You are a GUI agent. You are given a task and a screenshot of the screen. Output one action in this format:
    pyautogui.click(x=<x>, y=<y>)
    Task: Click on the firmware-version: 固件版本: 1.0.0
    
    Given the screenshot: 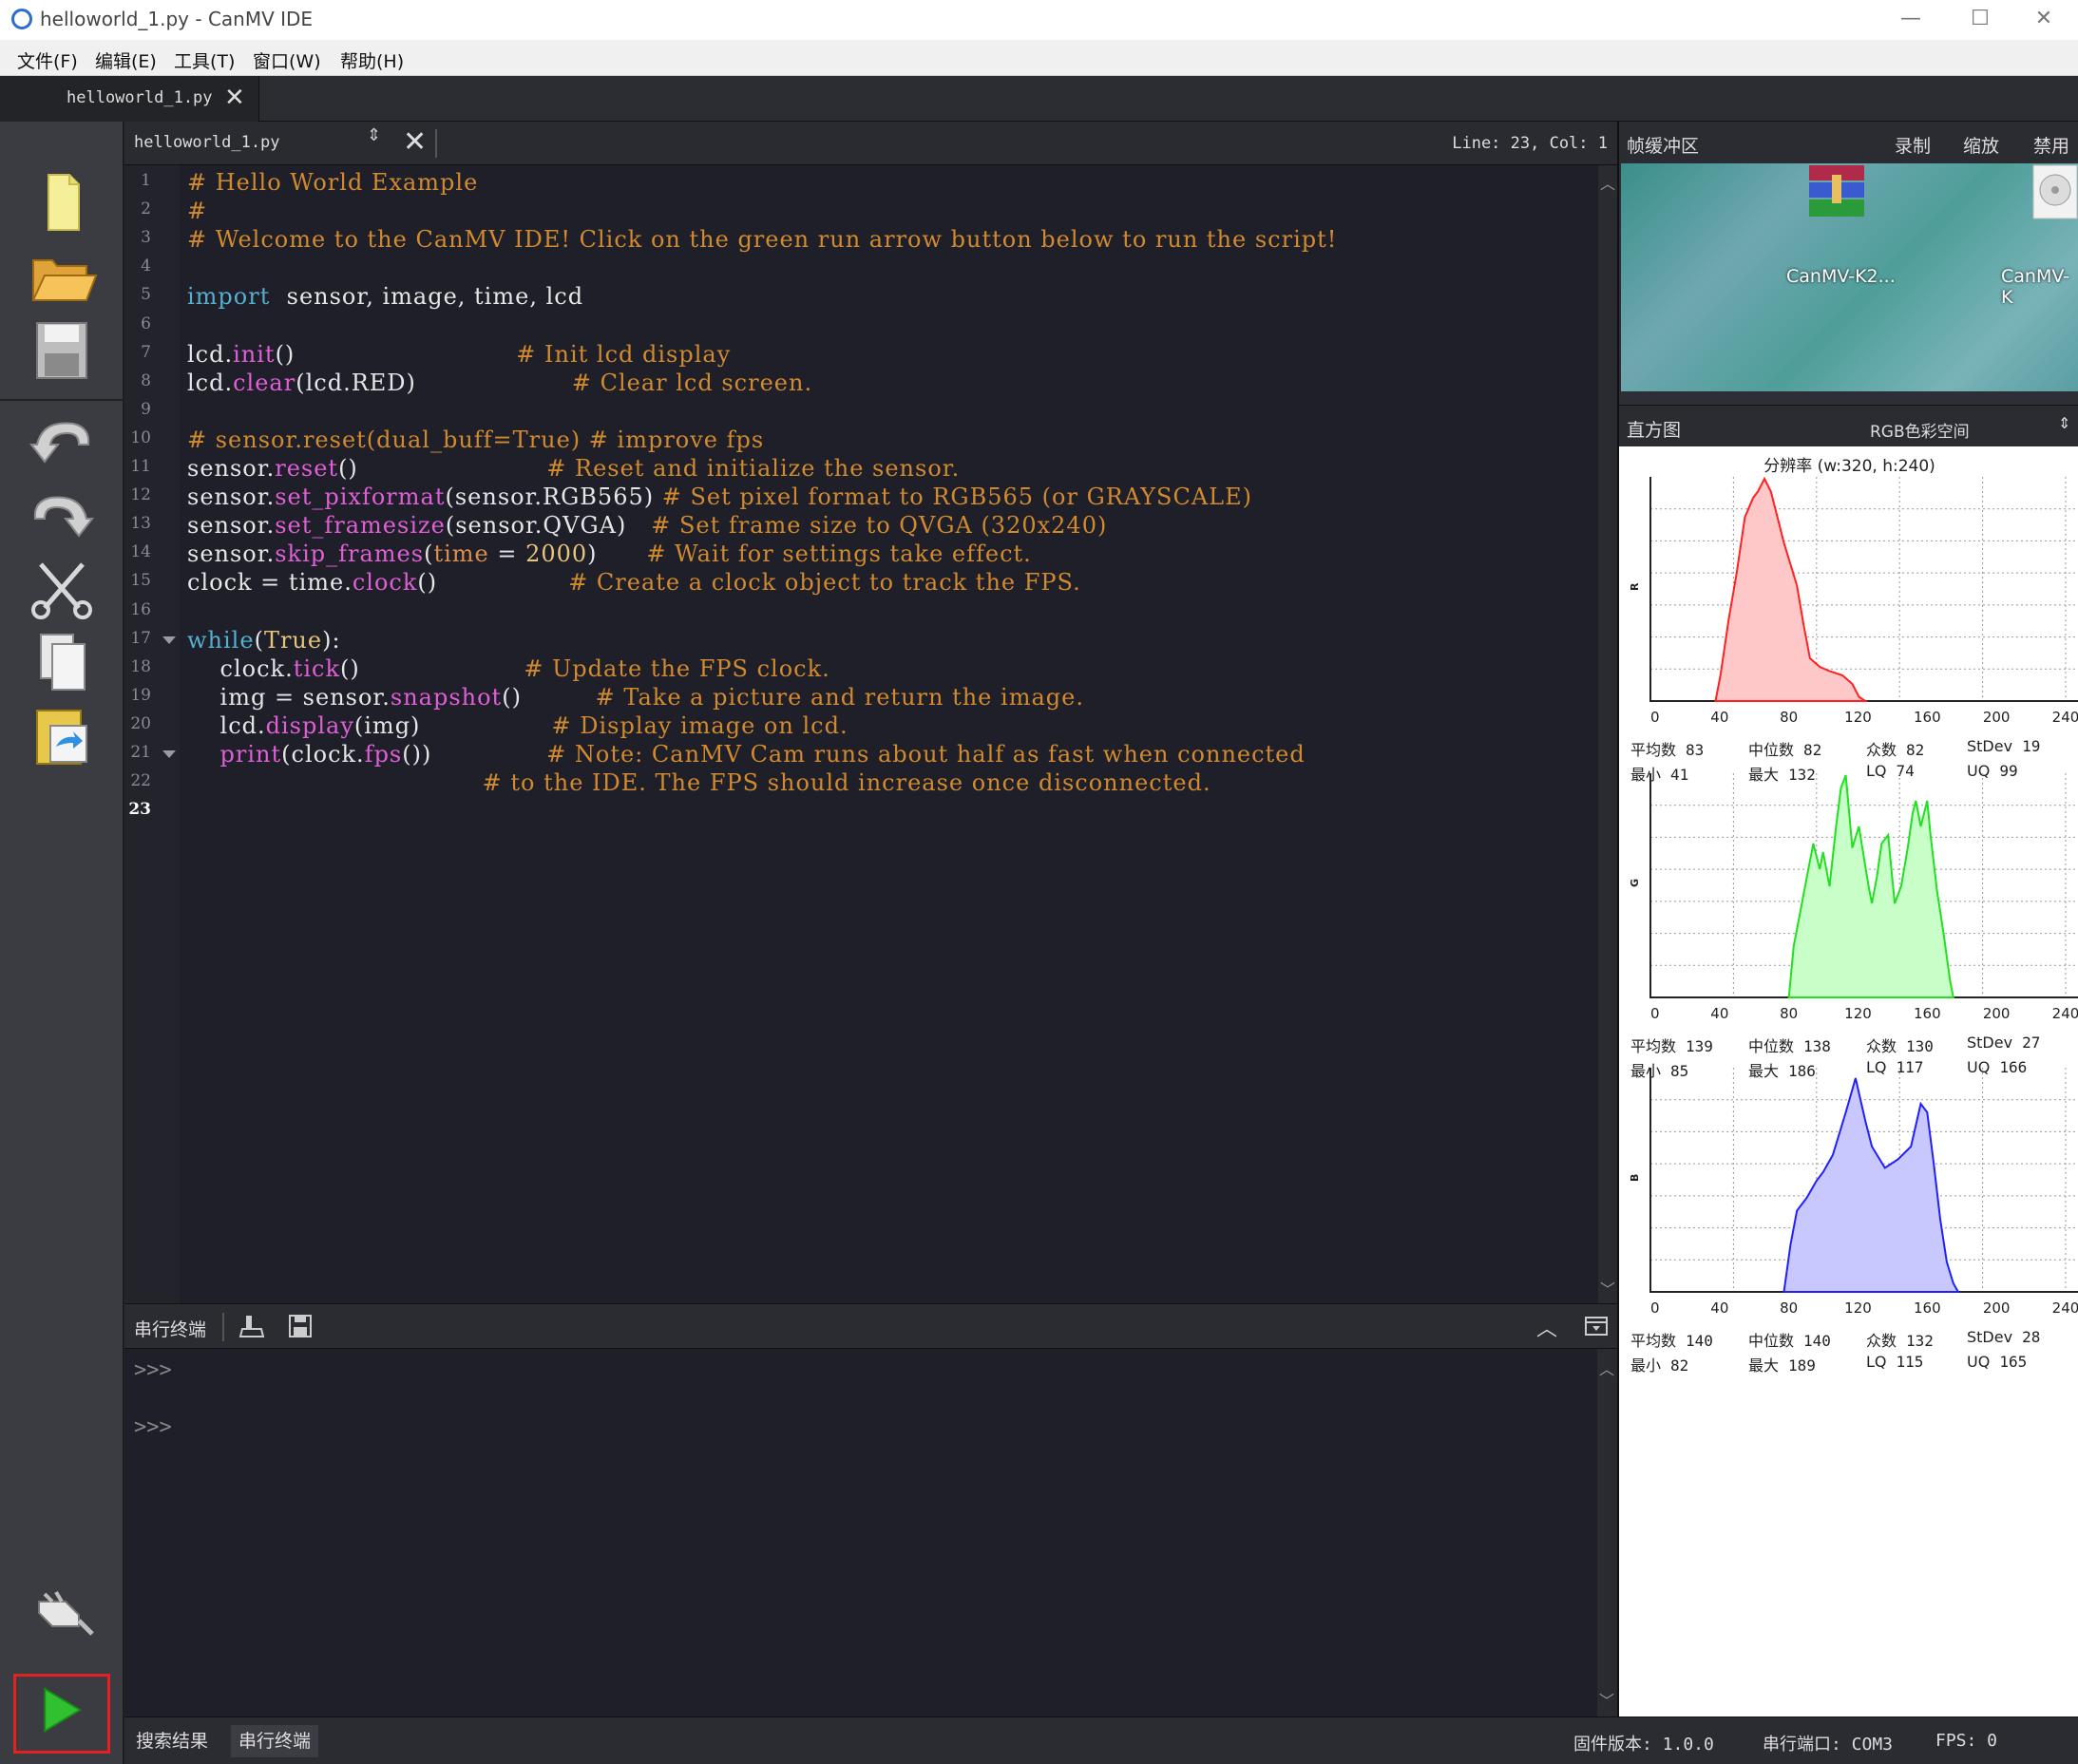 What is the action you would take?
    pyautogui.click(x=1643, y=1745)
    